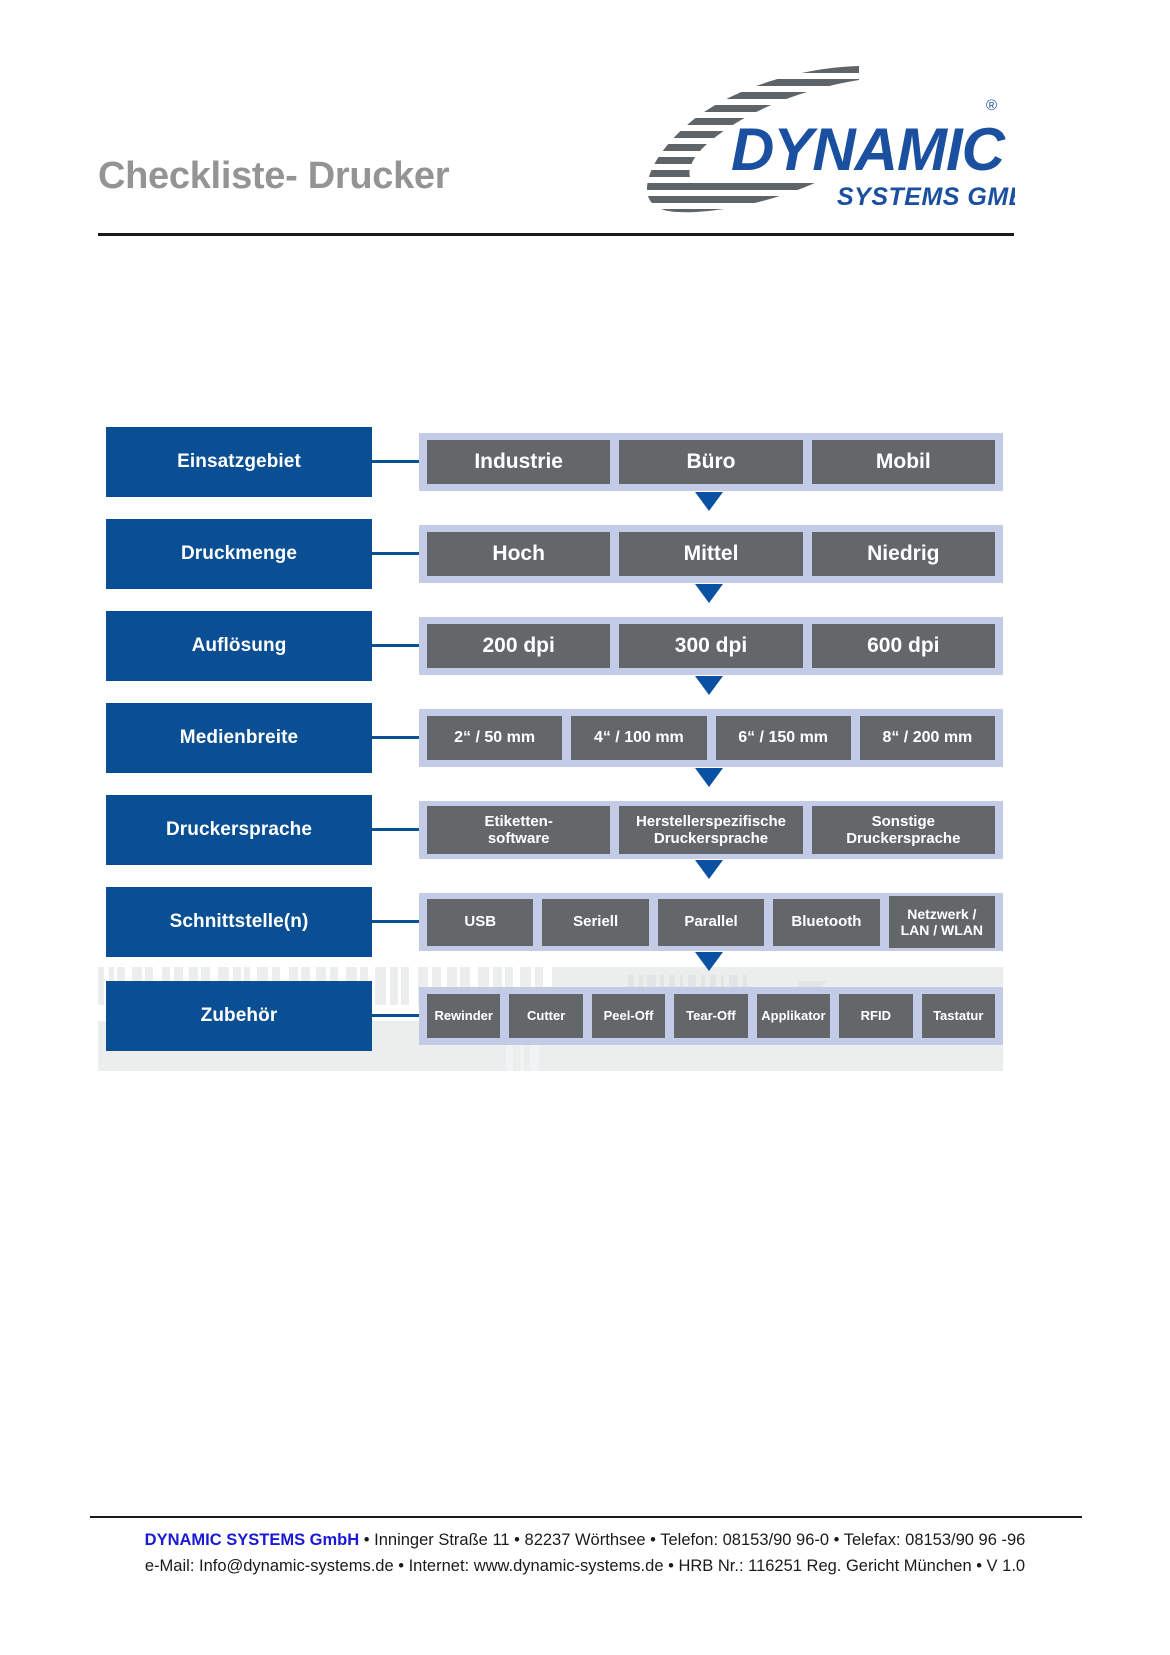 The image size is (1170, 1655). Describe the element at coordinates (519, 554) in the screenshot. I see `option-box: Hoch` at that location.